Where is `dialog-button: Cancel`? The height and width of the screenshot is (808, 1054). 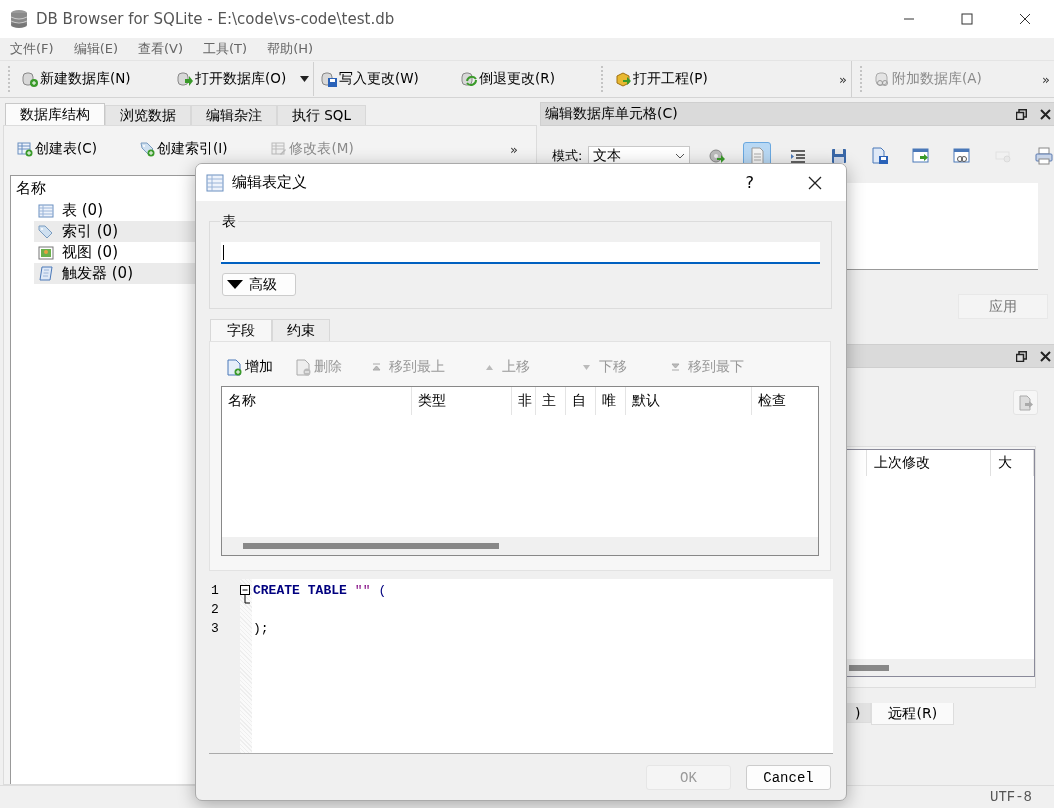
dialog-button: Cancel is located at coordinates (788, 777).